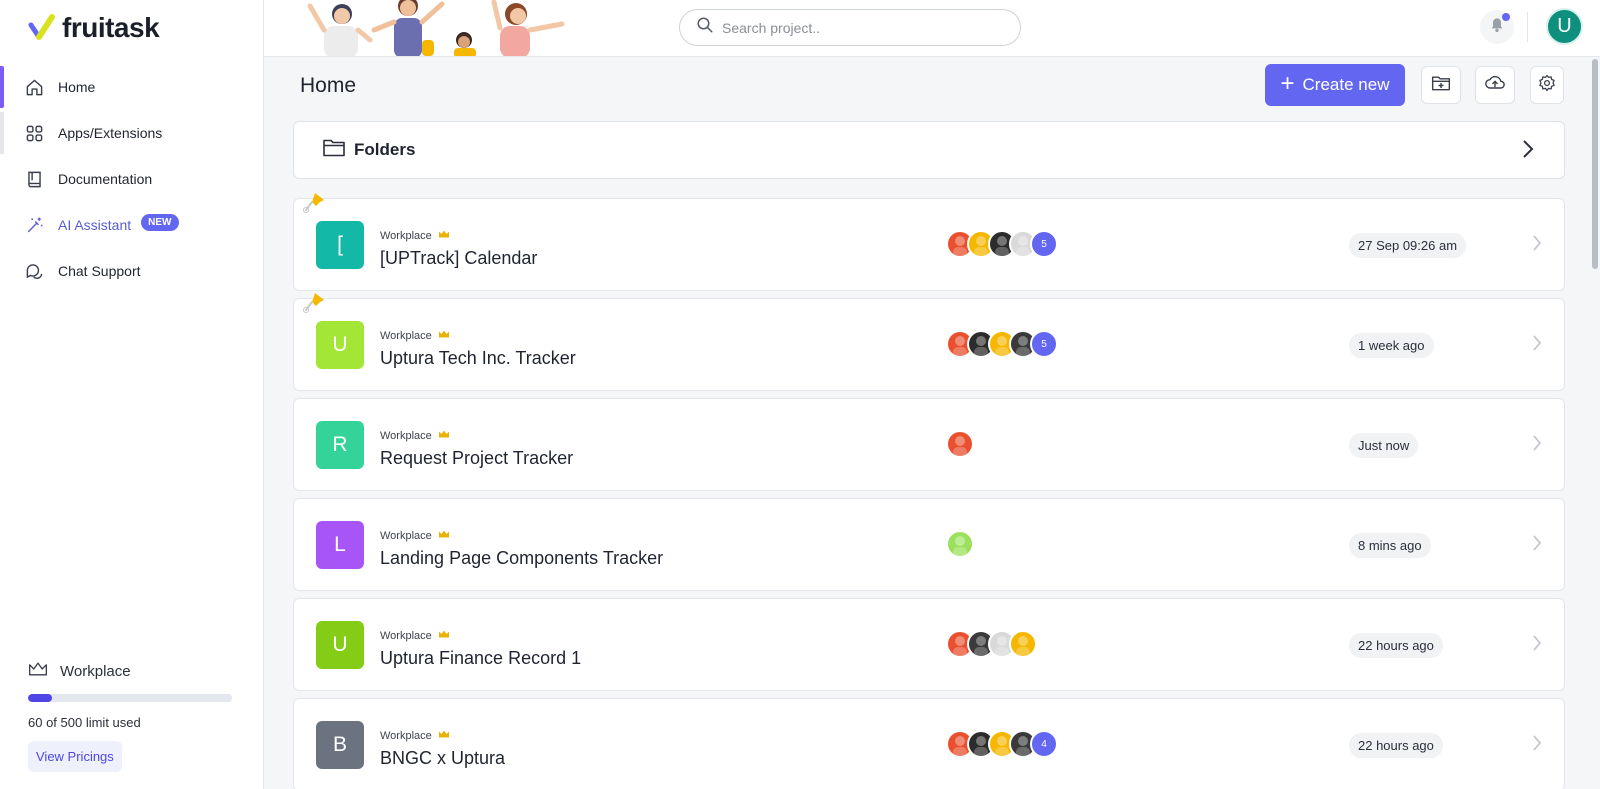 The height and width of the screenshot is (789, 1600). Describe the element at coordinates (459, 258) in the screenshot. I see `project-name: [UPTrack] Calendar` at that location.